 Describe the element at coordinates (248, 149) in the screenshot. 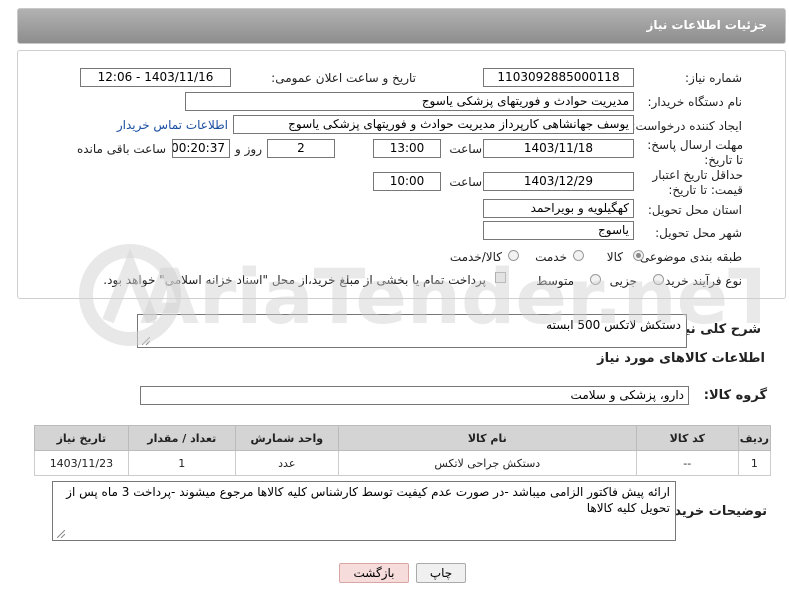

I see `days-label: روز و` at that location.